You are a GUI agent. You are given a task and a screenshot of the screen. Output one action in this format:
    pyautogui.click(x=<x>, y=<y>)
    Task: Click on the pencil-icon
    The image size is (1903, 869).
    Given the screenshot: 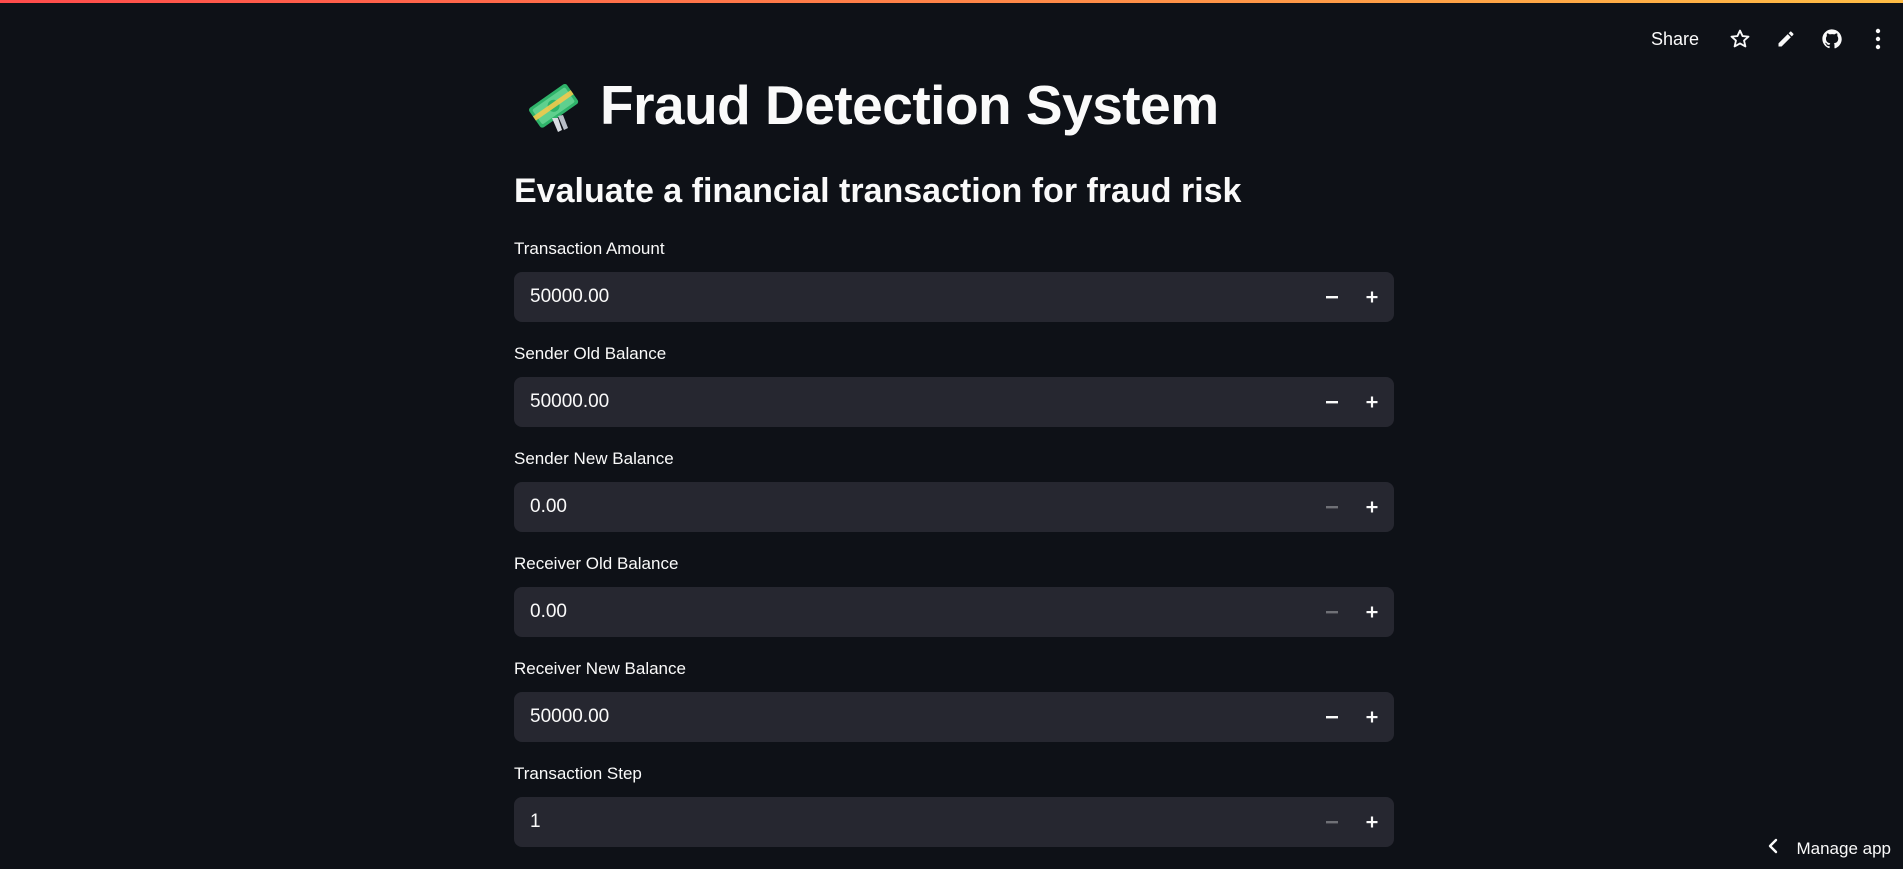 What is the action you would take?
    pyautogui.click(x=1786, y=39)
    